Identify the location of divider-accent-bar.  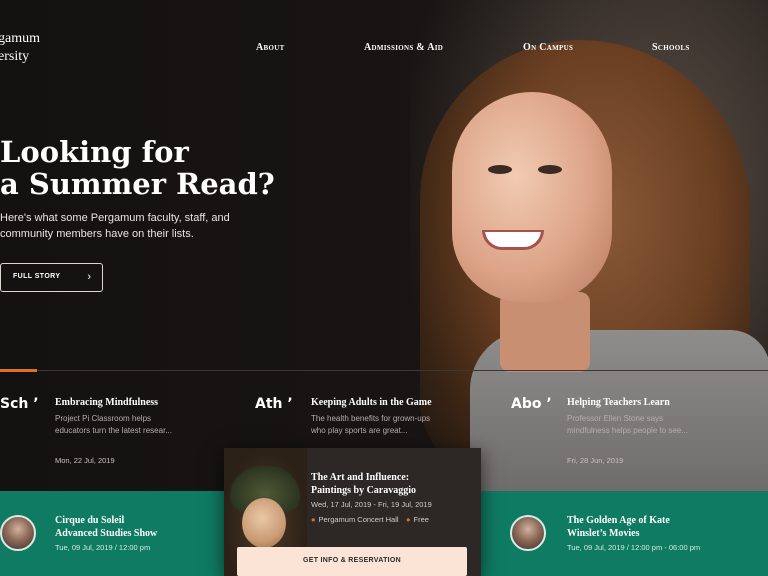
(18, 370).